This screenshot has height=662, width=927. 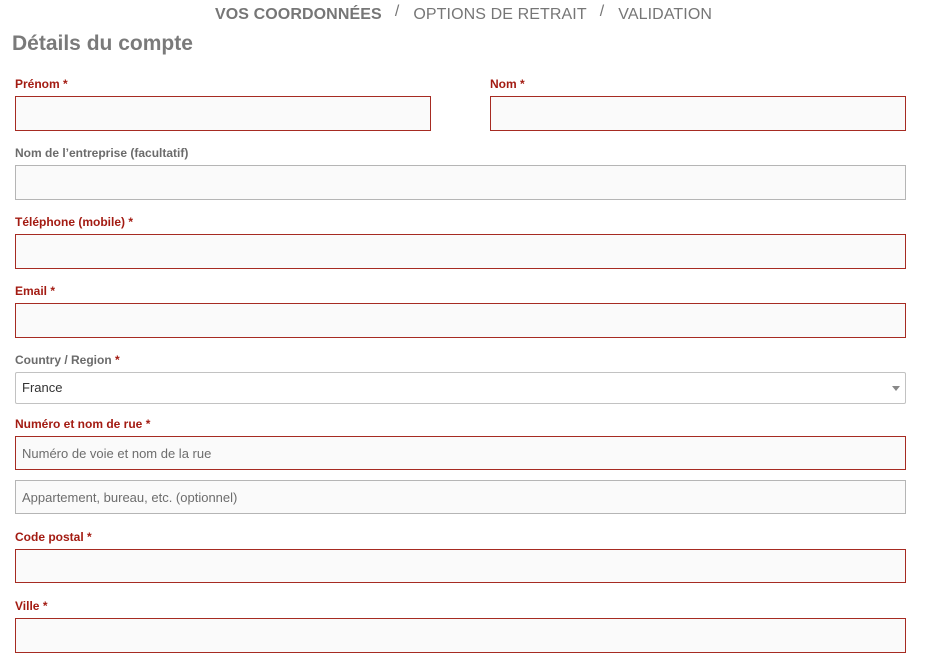 I want to click on email-label: Email *, so click(x=35, y=291).